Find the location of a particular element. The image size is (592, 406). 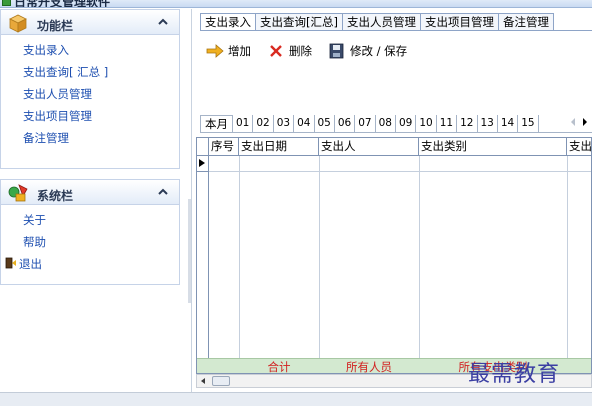

month-tab: 05 is located at coordinates (325, 123).